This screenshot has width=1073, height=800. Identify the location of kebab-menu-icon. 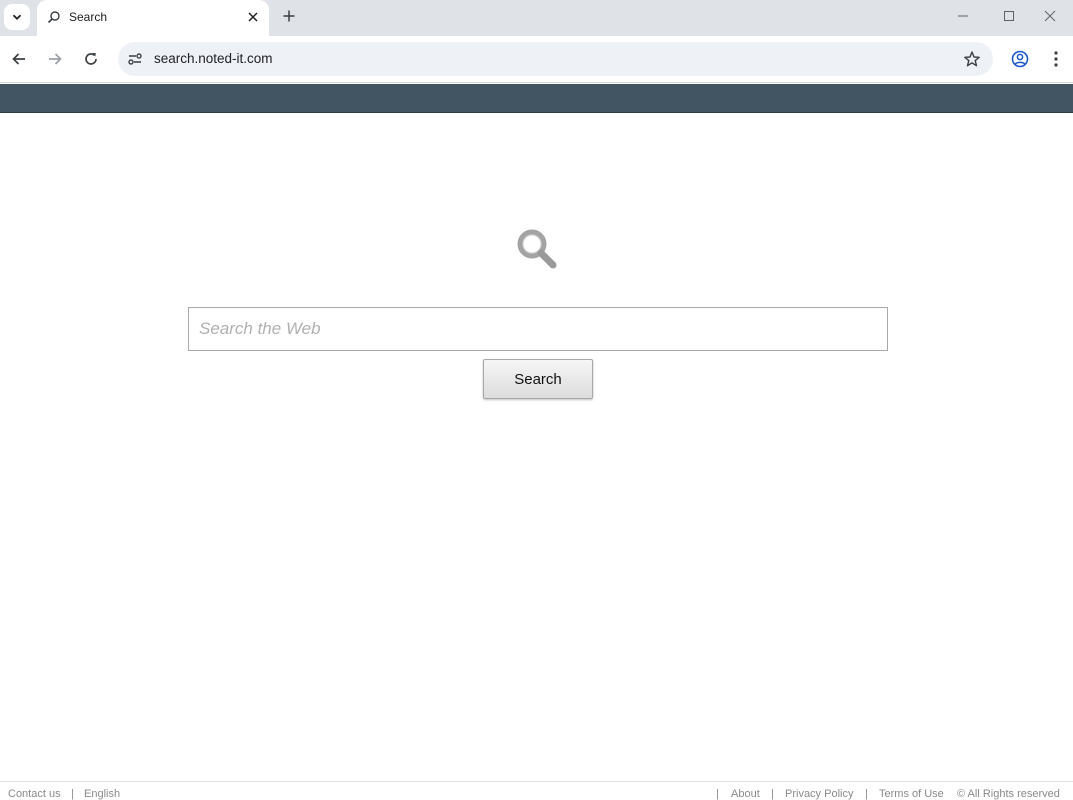
(1056, 59).